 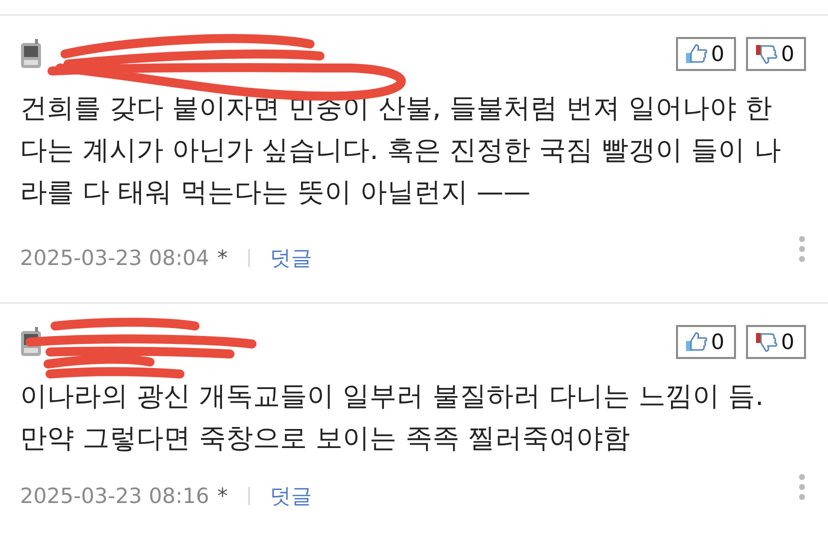 What do you see at coordinates (392, 418) in the screenshot?
I see `comment-text: 이나라의 광신 개독교들이 일부러 불질하러 다니는 느낌이 듬. 만약 그렇다면 죽창으로 보이는 족족 찔러죽여야함` at bounding box center [392, 418].